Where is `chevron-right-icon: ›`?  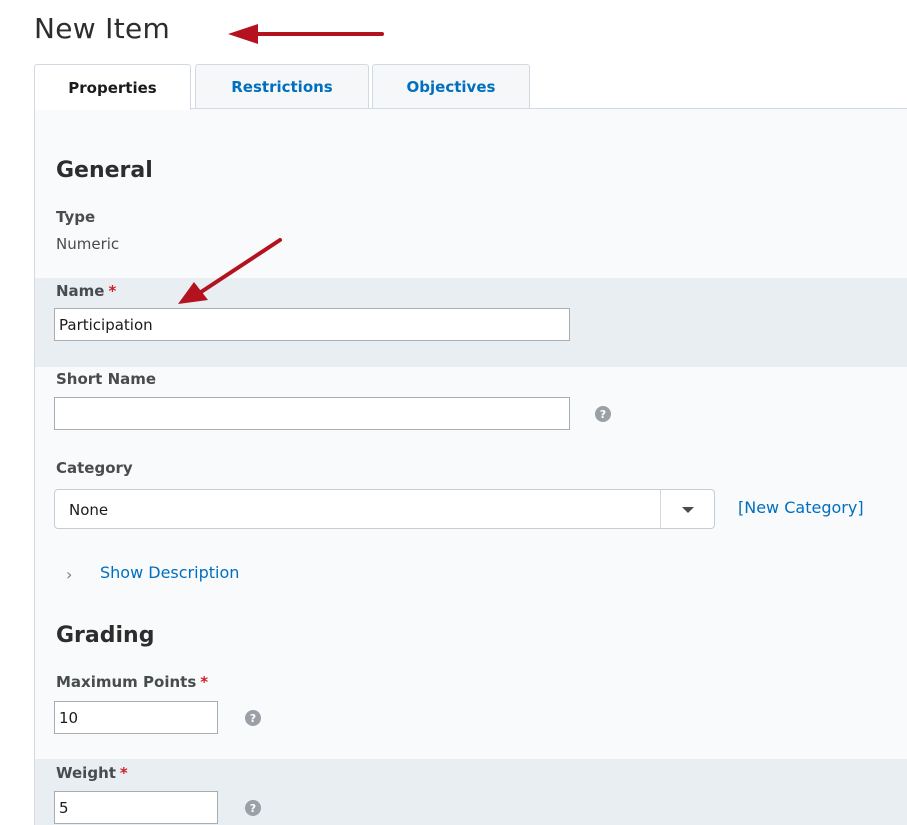 chevron-right-icon: › is located at coordinates (69, 574).